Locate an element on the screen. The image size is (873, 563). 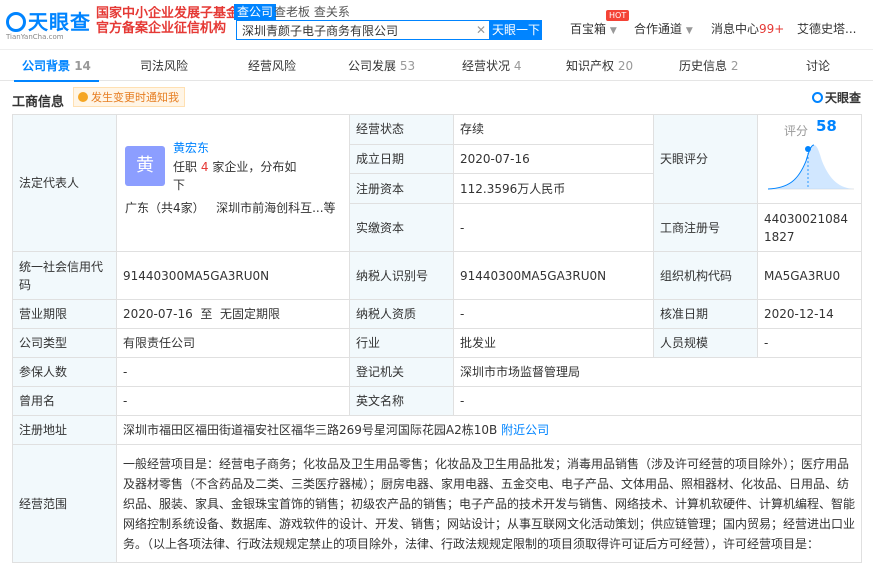
location-province: 广东（共4家） is located at coordinates (165, 208).